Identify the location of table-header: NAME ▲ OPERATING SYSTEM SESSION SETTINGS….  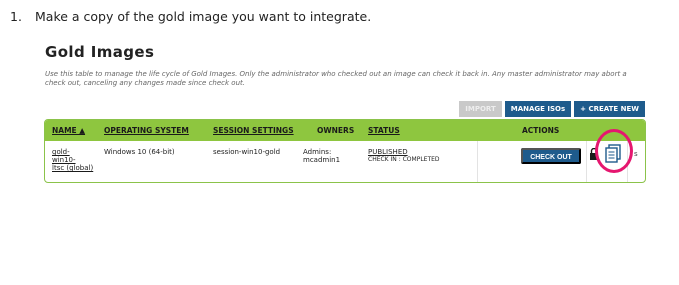
(345, 130).